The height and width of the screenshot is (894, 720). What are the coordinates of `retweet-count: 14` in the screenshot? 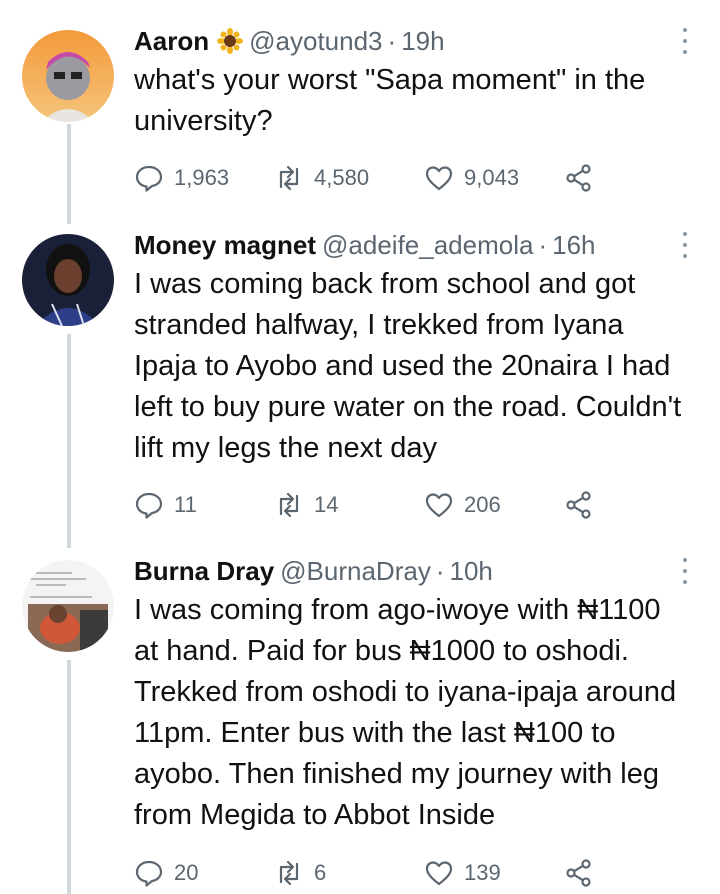 It's located at (326, 504).